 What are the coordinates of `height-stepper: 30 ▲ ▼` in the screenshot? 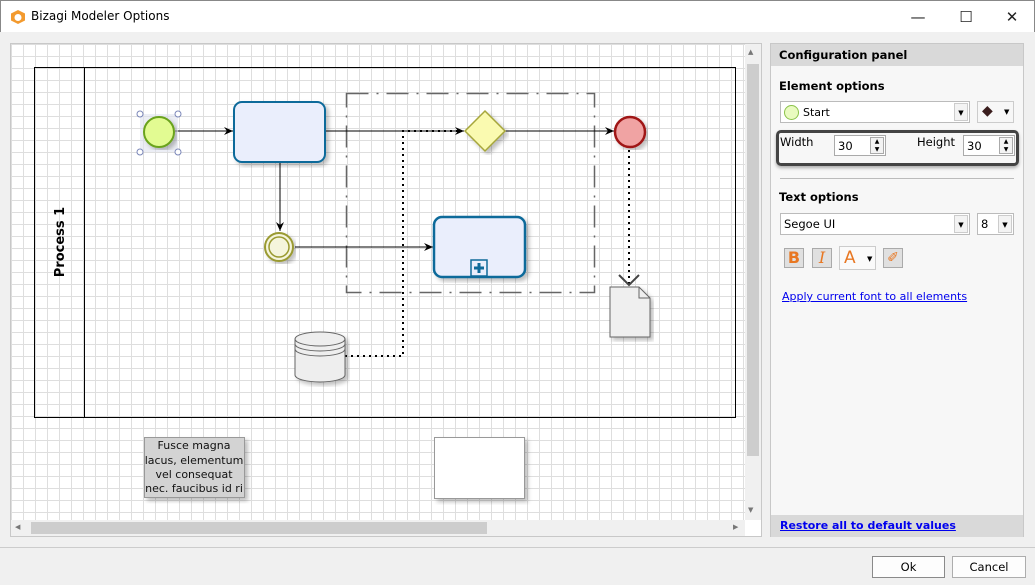 It's located at (989, 145).